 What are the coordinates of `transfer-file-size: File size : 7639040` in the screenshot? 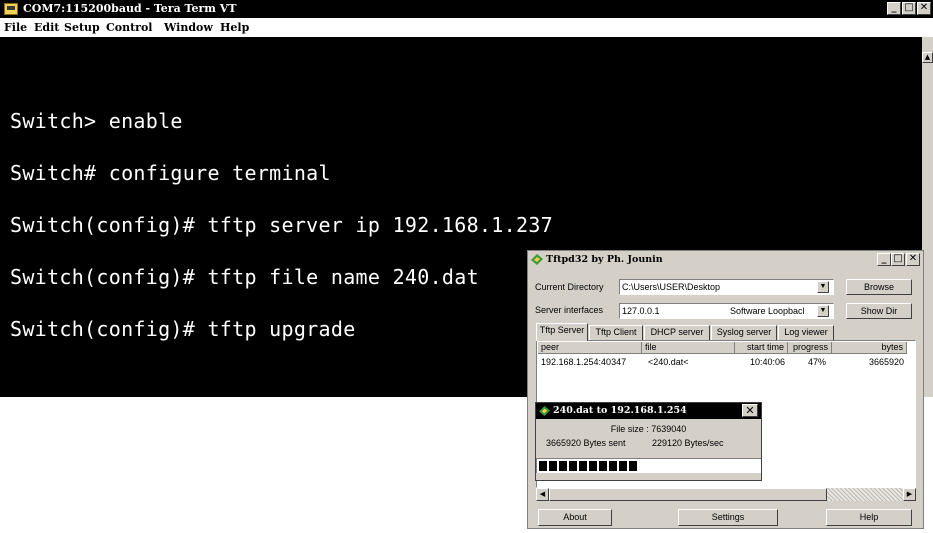 It's located at (648, 429).